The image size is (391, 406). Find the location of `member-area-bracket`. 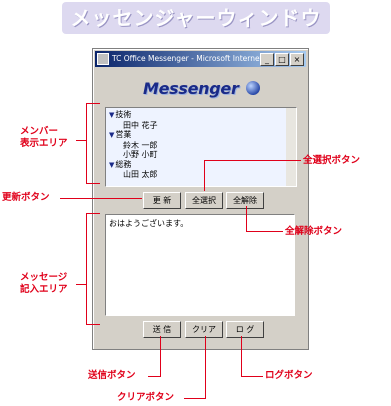

member-area-bracket is located at coordinates (86, 143).